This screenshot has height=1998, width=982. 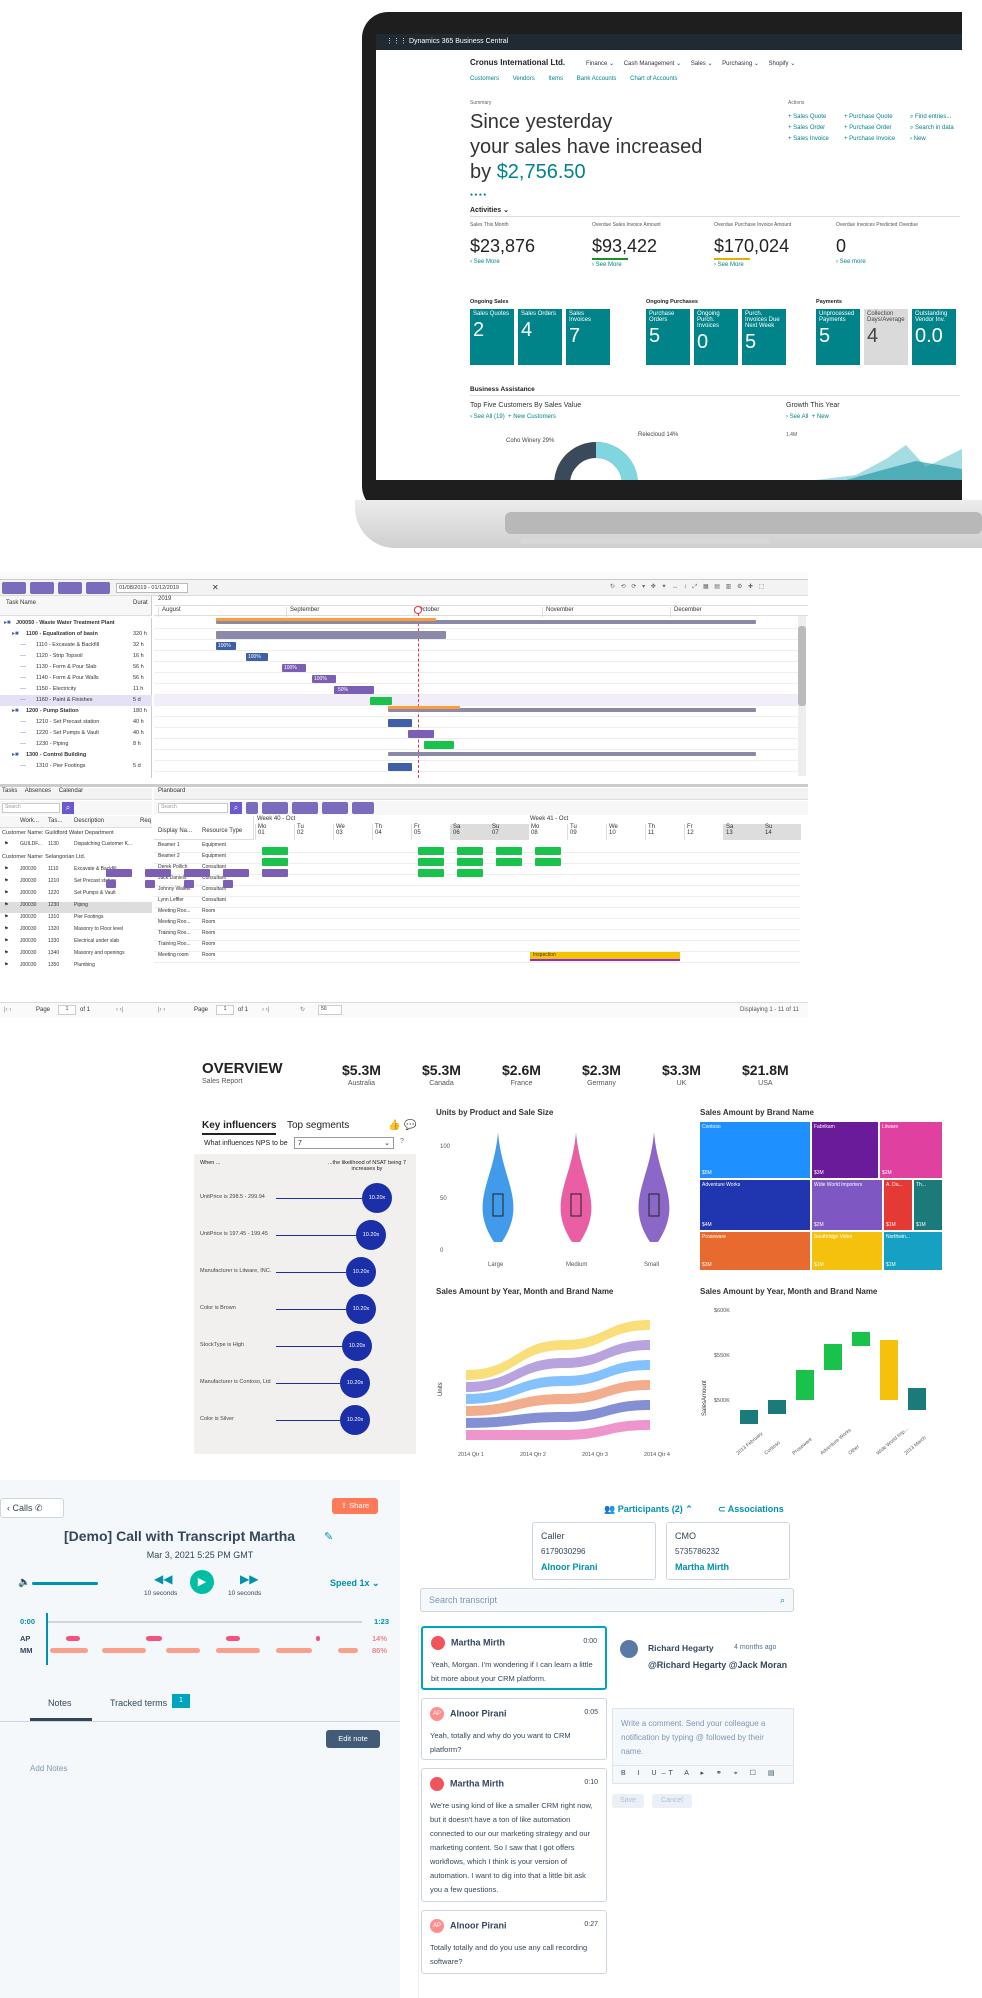 What do you see at coordinates (648, 1509) in the screenshot?
I see `participants-toggle: 👥 Participants (2) ⌃` at bounding box center [648, 1509].